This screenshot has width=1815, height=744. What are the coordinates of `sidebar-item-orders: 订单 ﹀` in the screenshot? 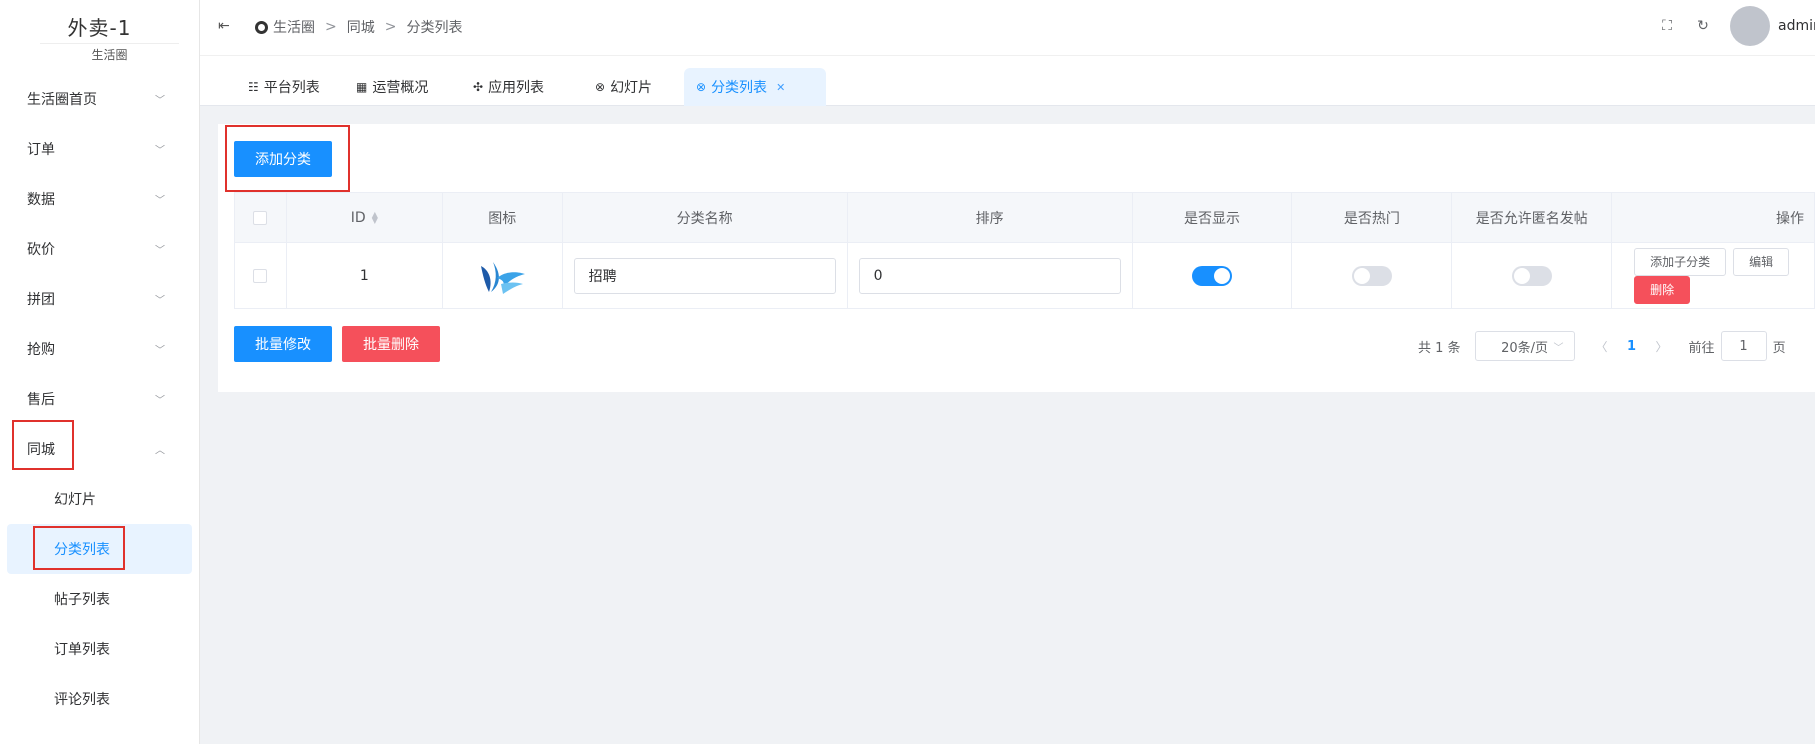 It's located at (99, 149).